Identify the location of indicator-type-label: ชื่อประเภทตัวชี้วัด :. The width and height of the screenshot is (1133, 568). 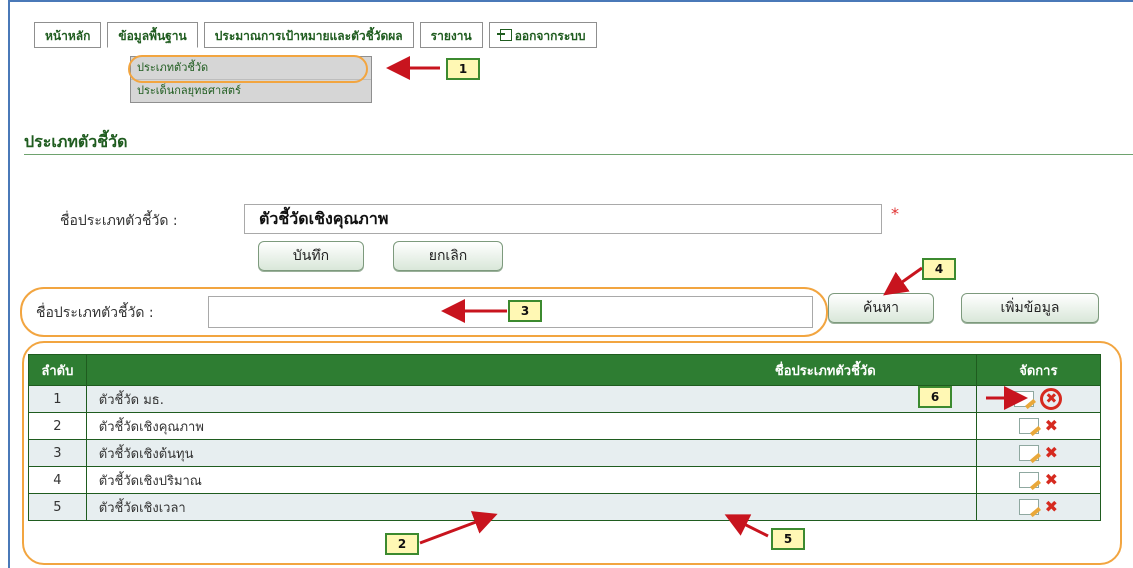
(119, 221).